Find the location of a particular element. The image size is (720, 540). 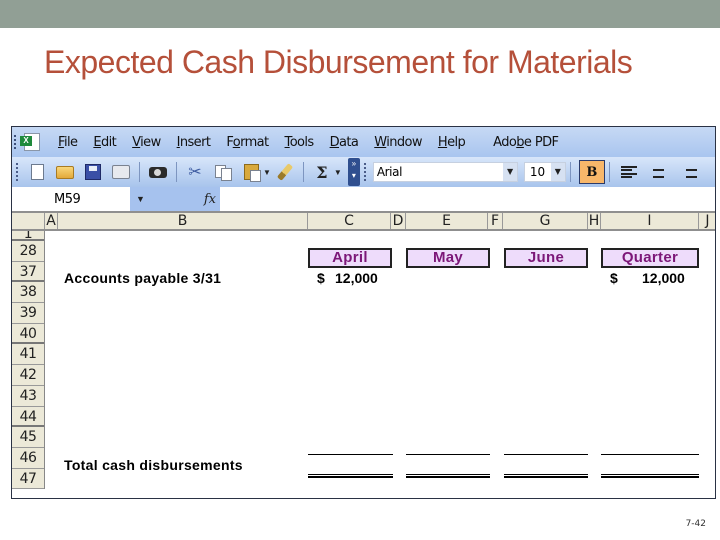

formula-input is located at coordinates (467, 199).